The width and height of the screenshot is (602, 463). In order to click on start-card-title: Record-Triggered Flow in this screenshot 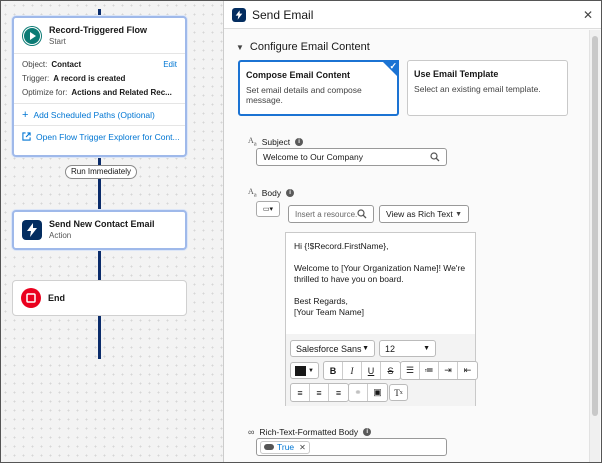, I will do `click(98, 30)`.